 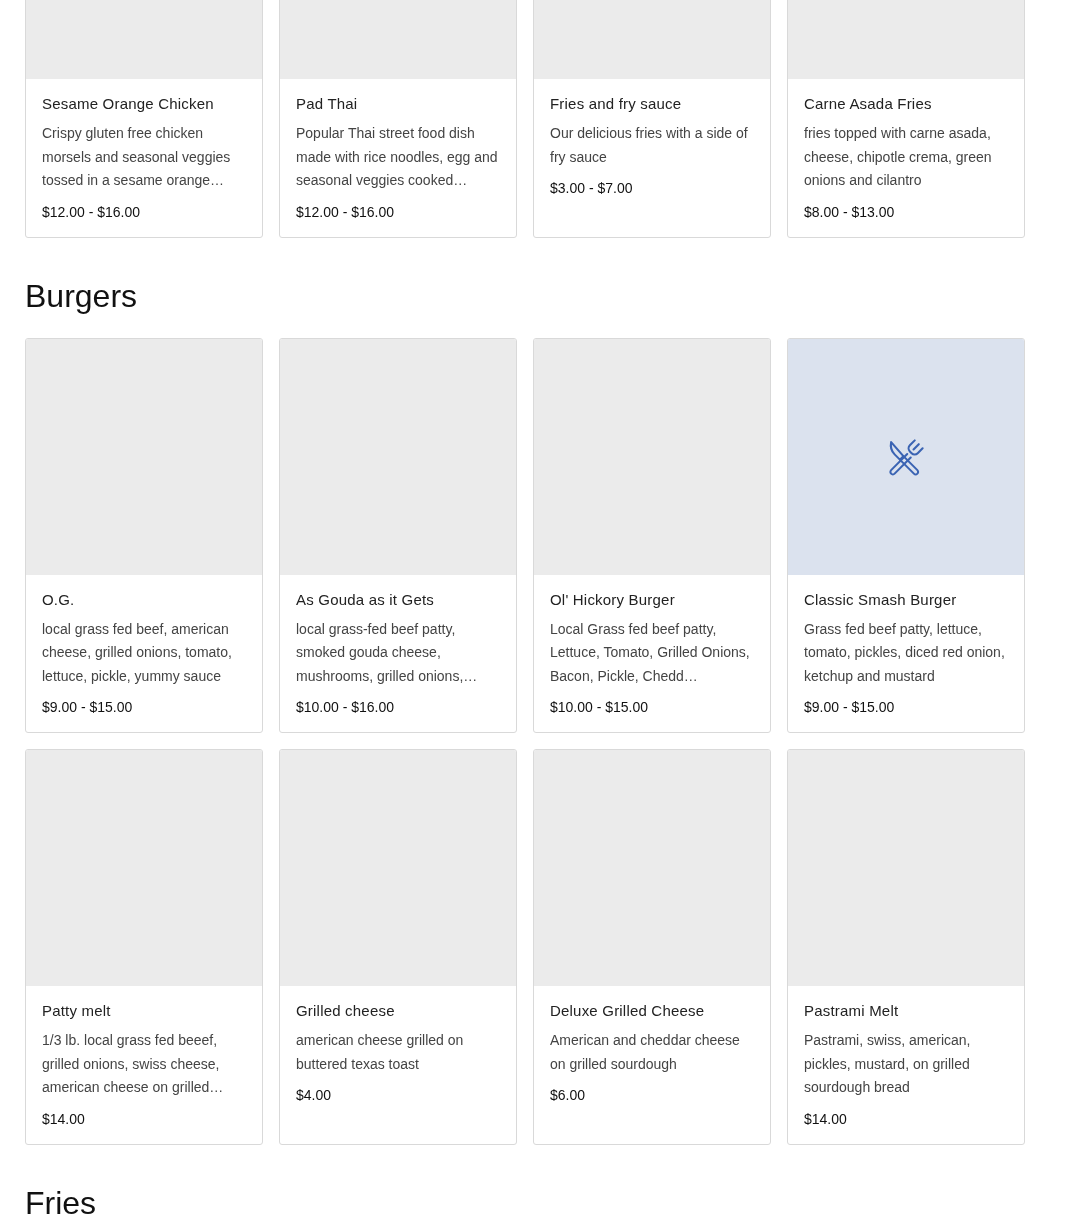 I want to click on section-heading: Fries, so click(x=61, y=1203).